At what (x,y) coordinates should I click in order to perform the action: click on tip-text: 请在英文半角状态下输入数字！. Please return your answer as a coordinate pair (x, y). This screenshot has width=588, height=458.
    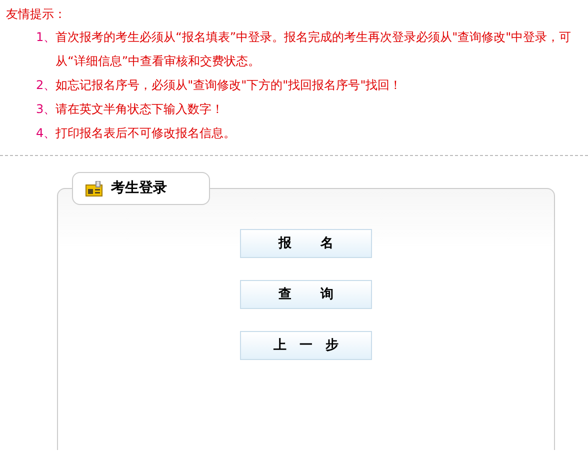
    Looking at the image, I should click on (140, 109).